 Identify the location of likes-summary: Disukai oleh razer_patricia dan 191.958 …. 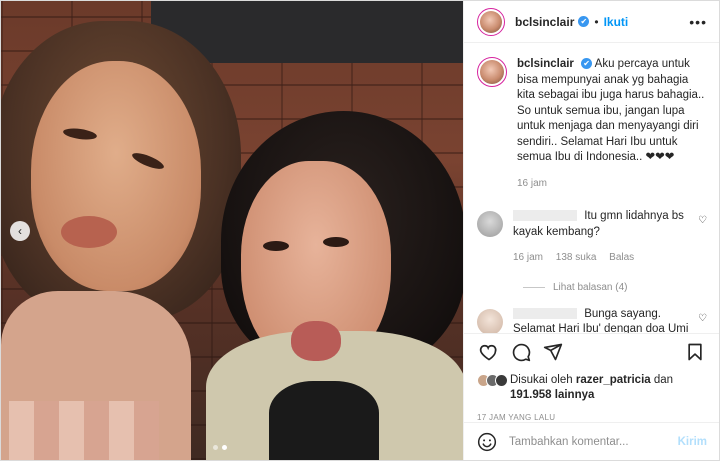
(591, 388).